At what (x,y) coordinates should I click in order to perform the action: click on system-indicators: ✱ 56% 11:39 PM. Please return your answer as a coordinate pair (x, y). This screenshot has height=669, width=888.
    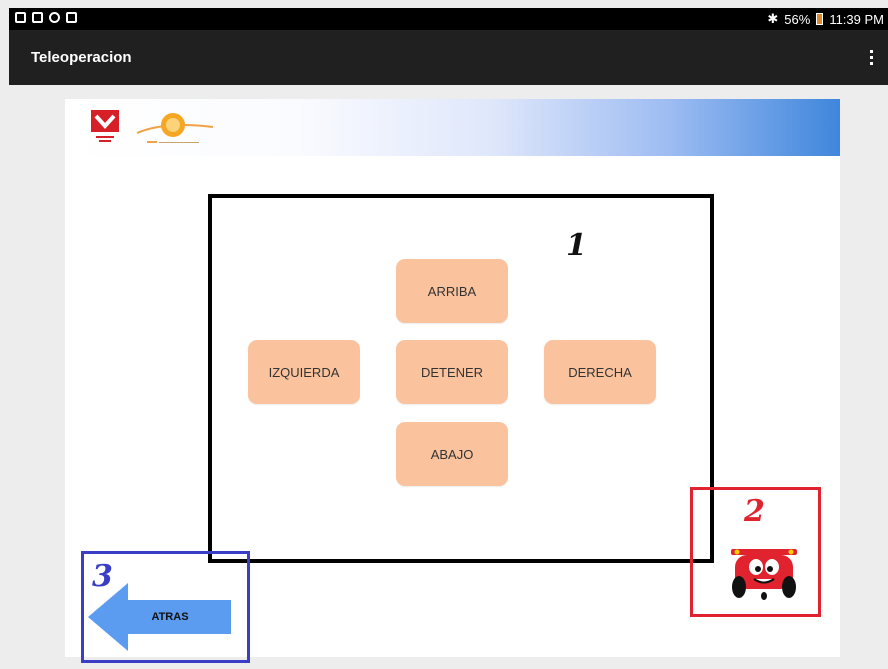
    Looking at the image, I should click on (825, 19).